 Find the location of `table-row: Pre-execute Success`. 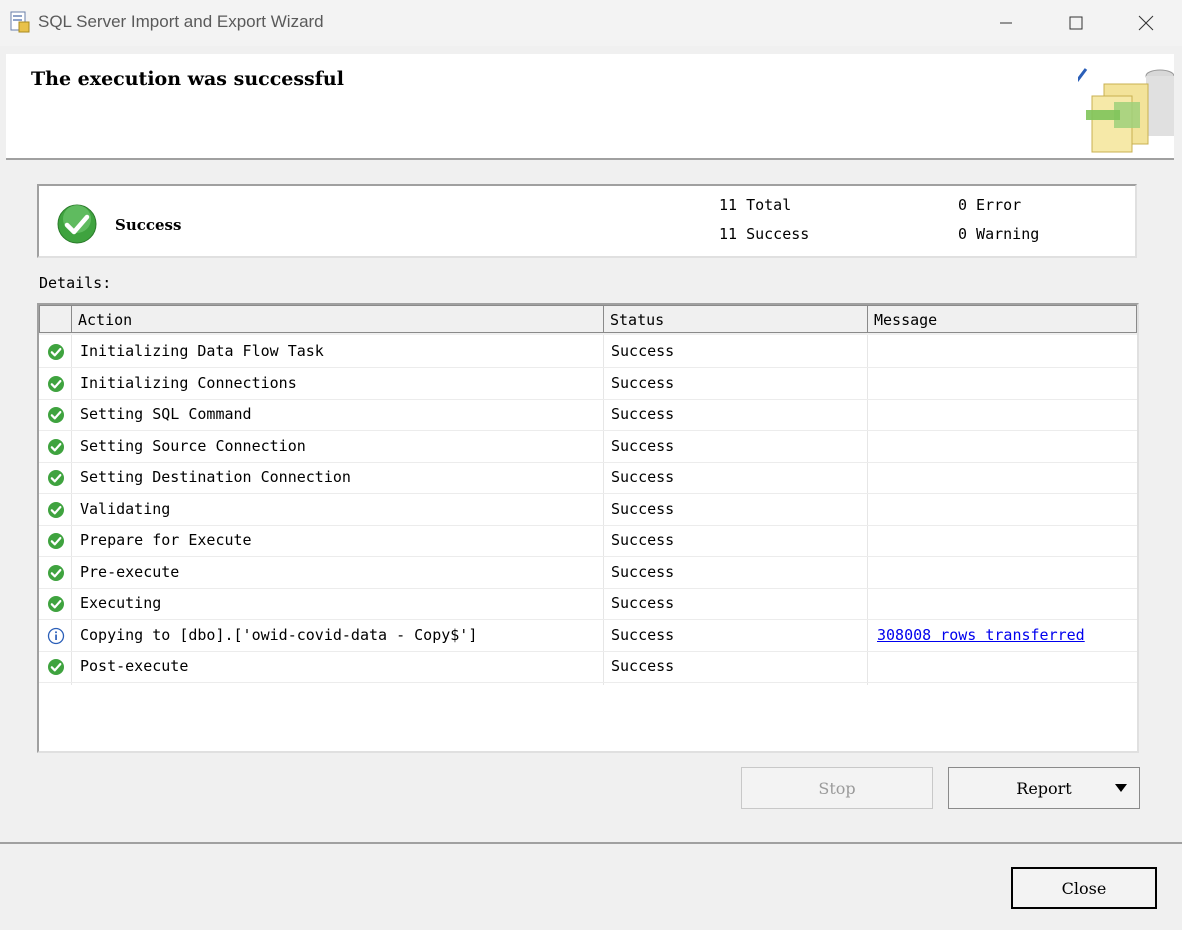

table-row: Pre-execute Success is located at coordinates (588, 573).